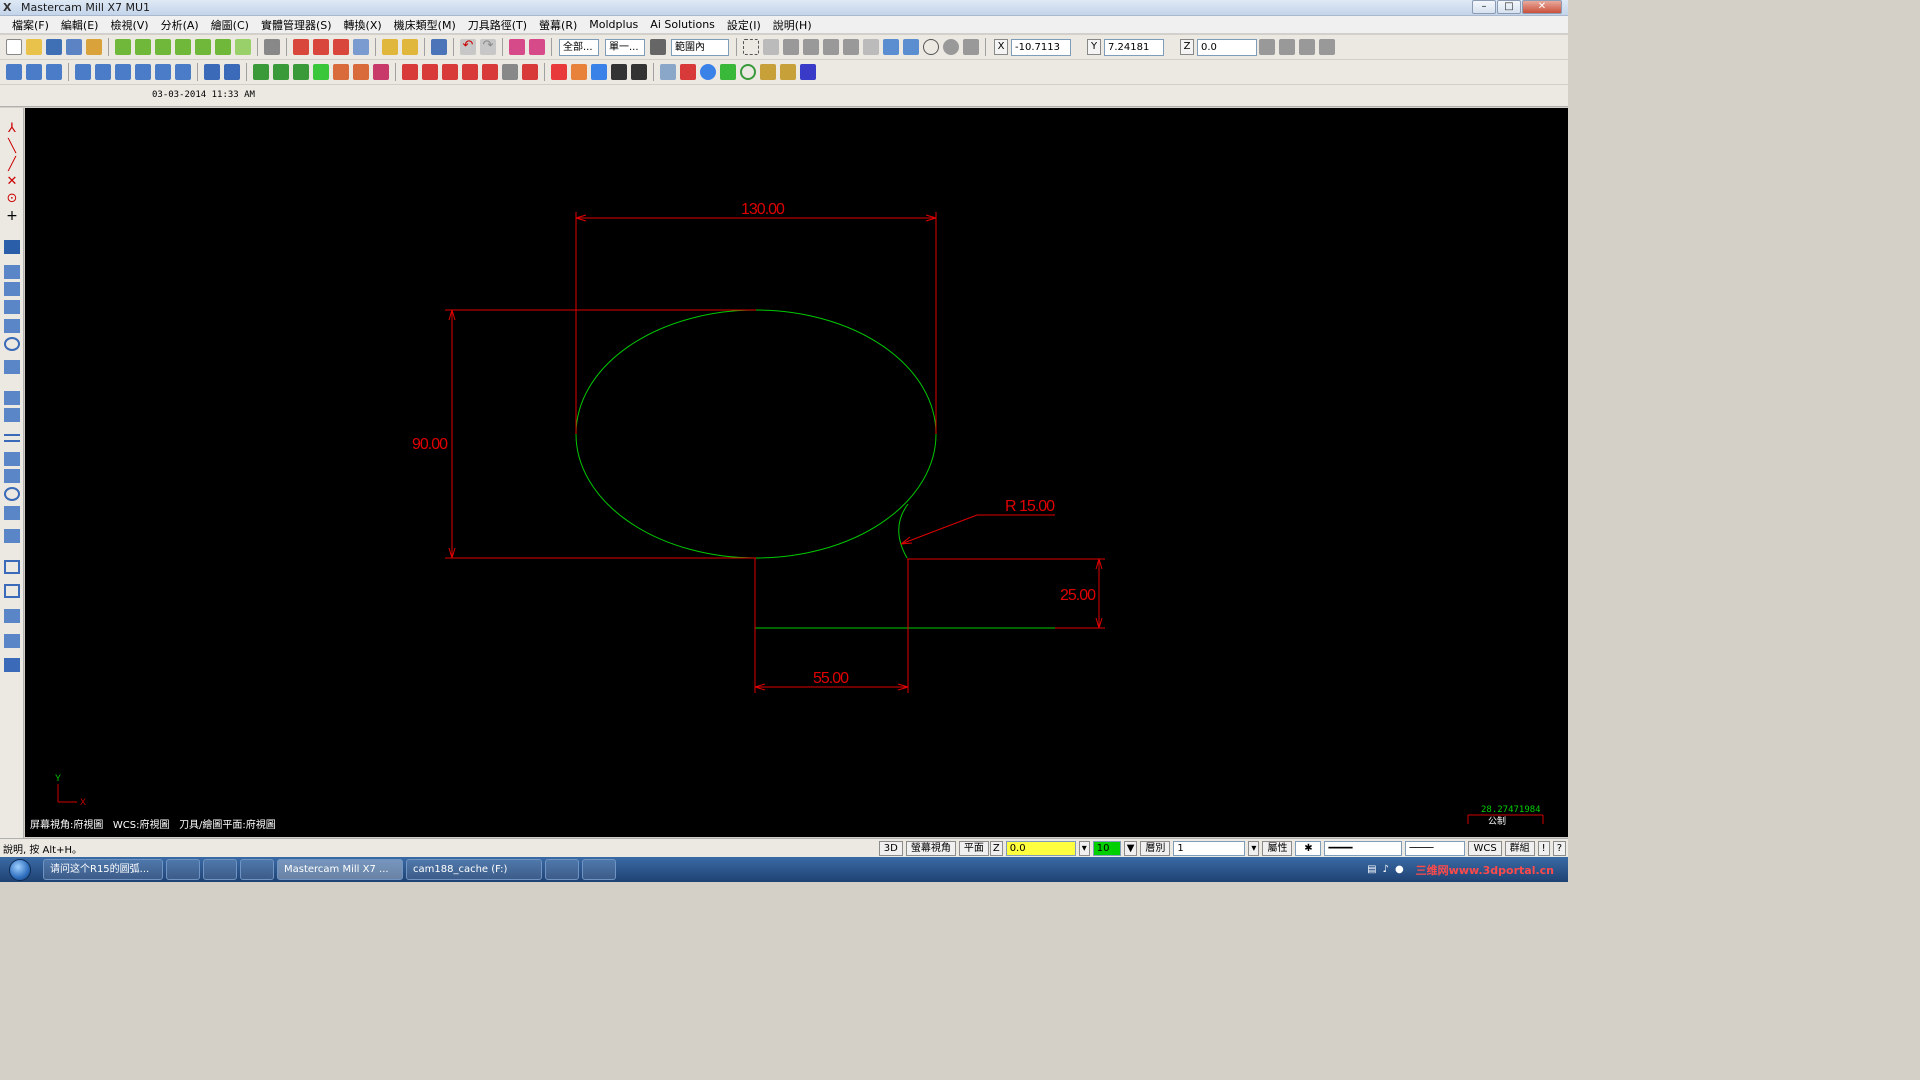 Image resolution: width=1920 pixels, height=1080 pixels. What do you see at coordinates (831, 47) in the screenshot?
I see `body-select-icon` at bounding box center [831, 47].